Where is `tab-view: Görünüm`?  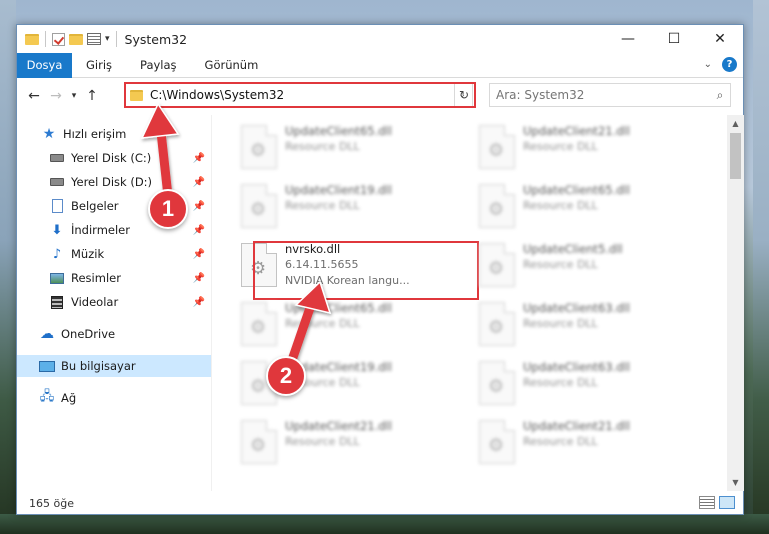 tab-view: Görünüm is located at coordinates (232, 65).